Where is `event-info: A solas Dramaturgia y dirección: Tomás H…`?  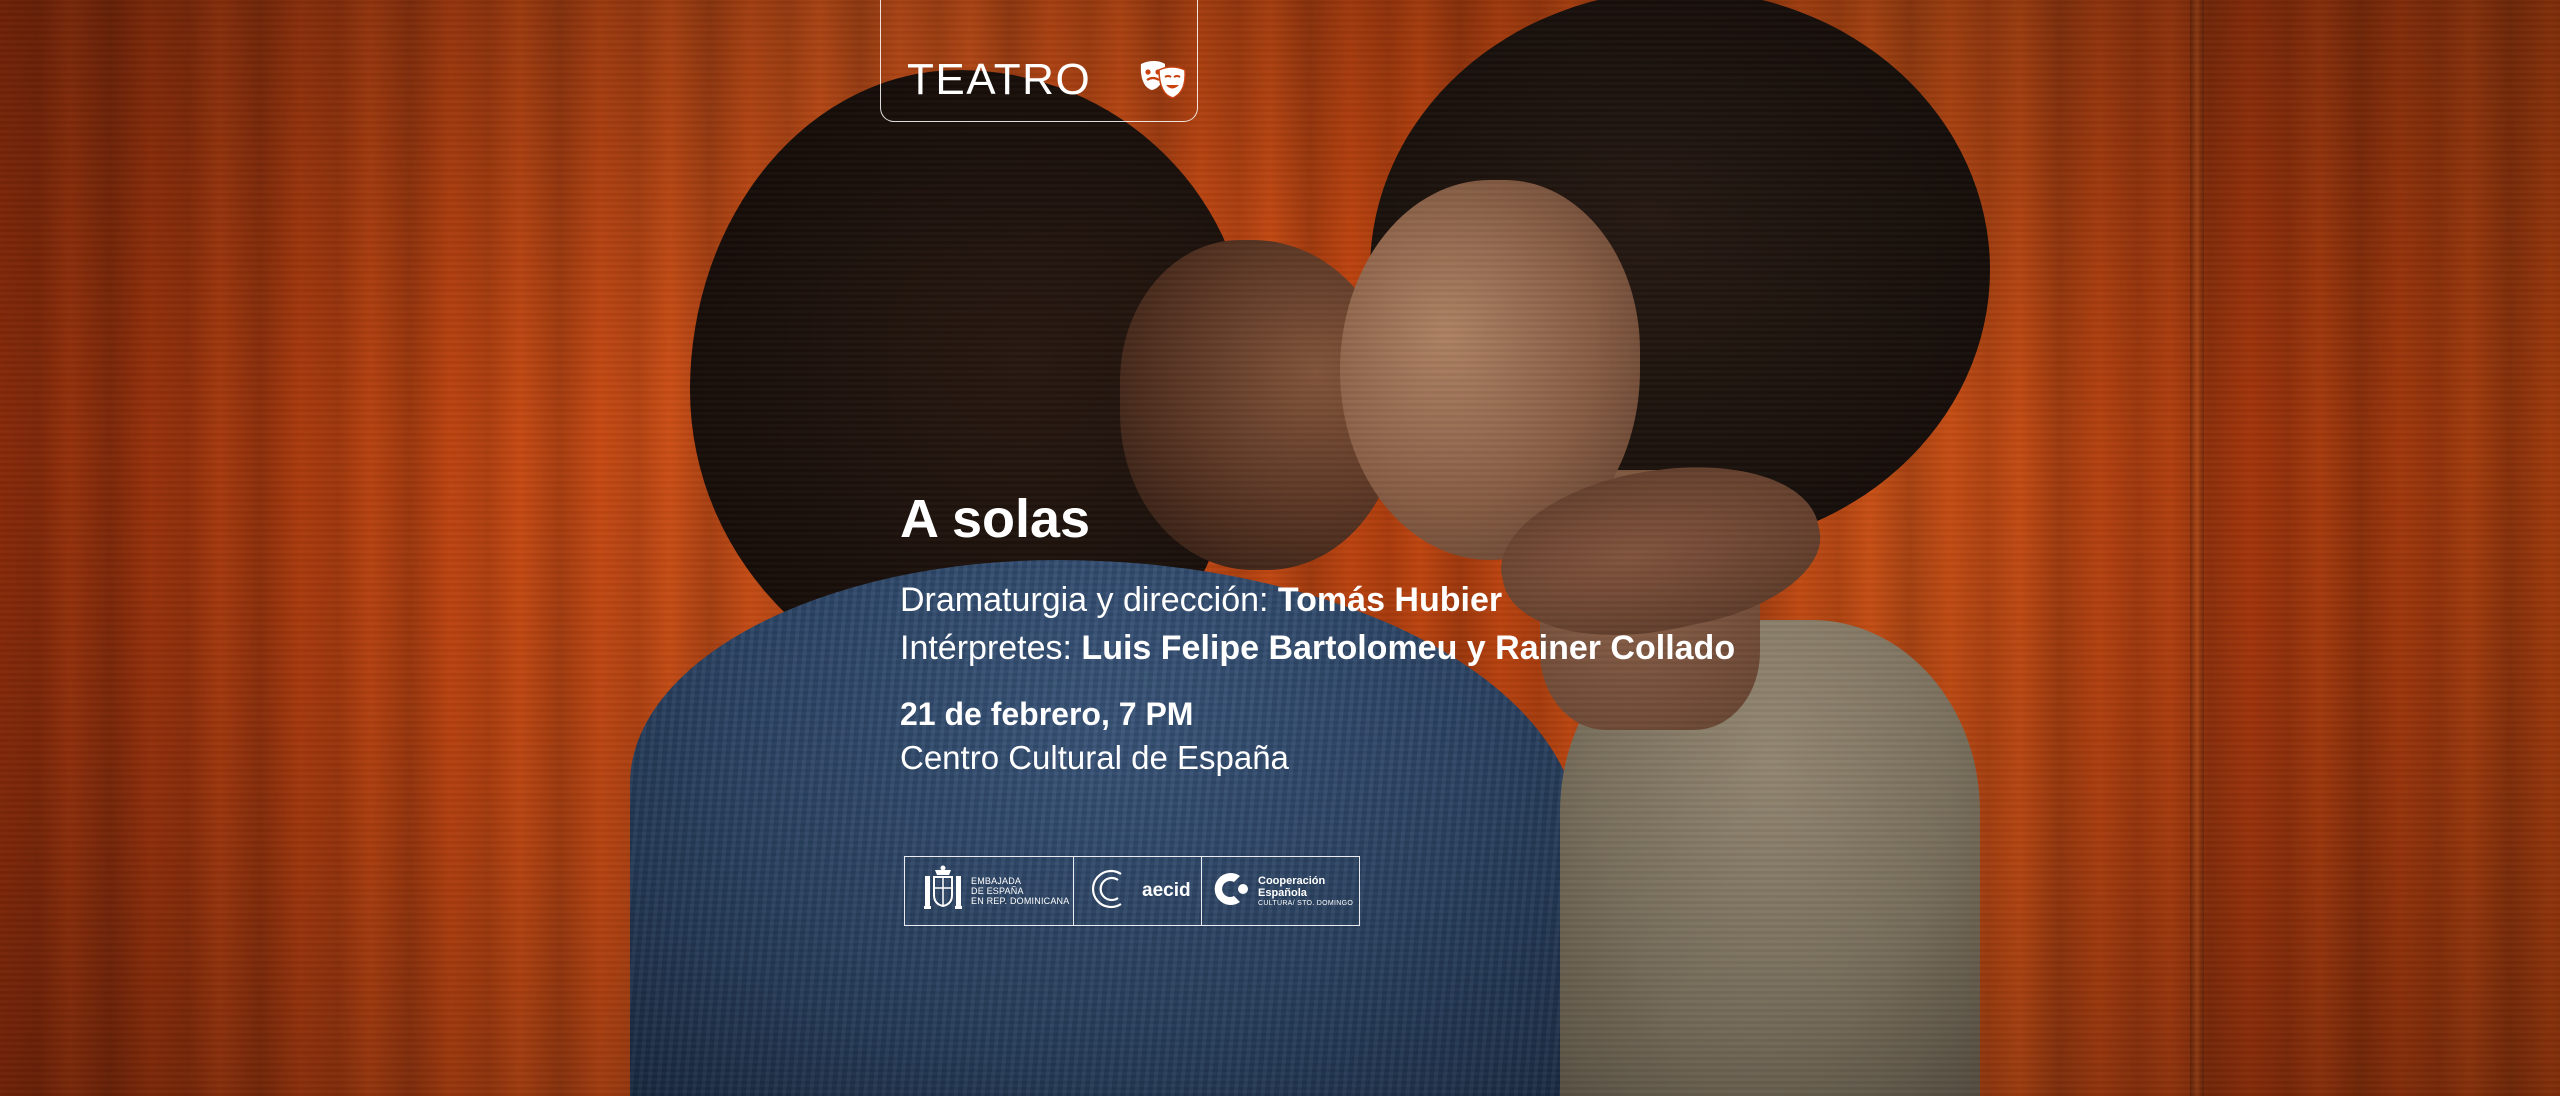
event-info: A solas Dramaturgia y dirección: Tomás H… is located at coordinates (1317, 636).